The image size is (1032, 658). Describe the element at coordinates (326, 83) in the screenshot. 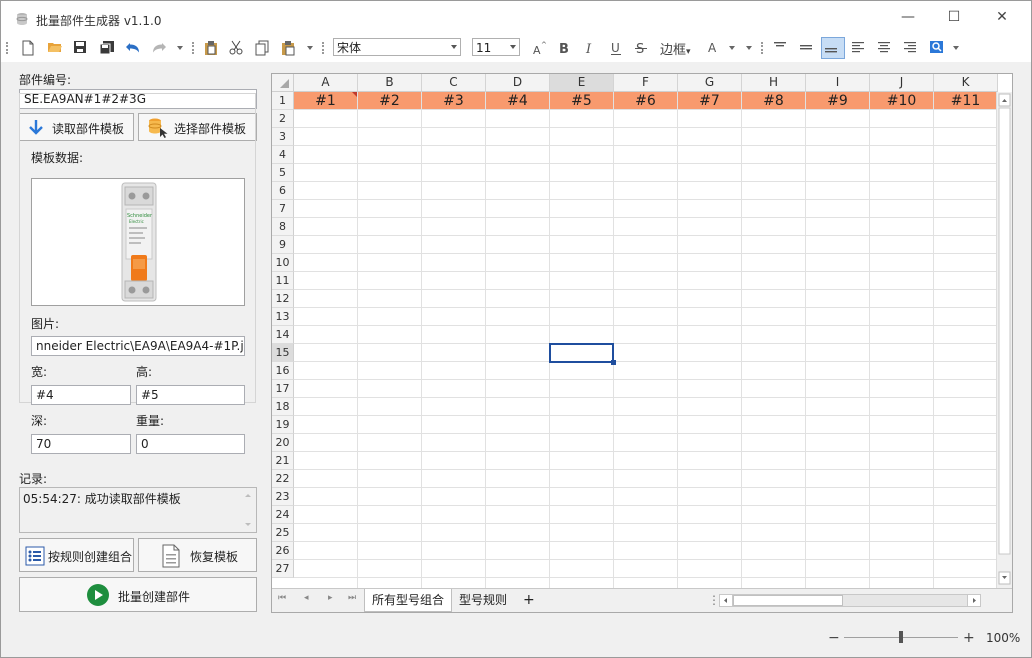

I see `column-header: A` at that location.